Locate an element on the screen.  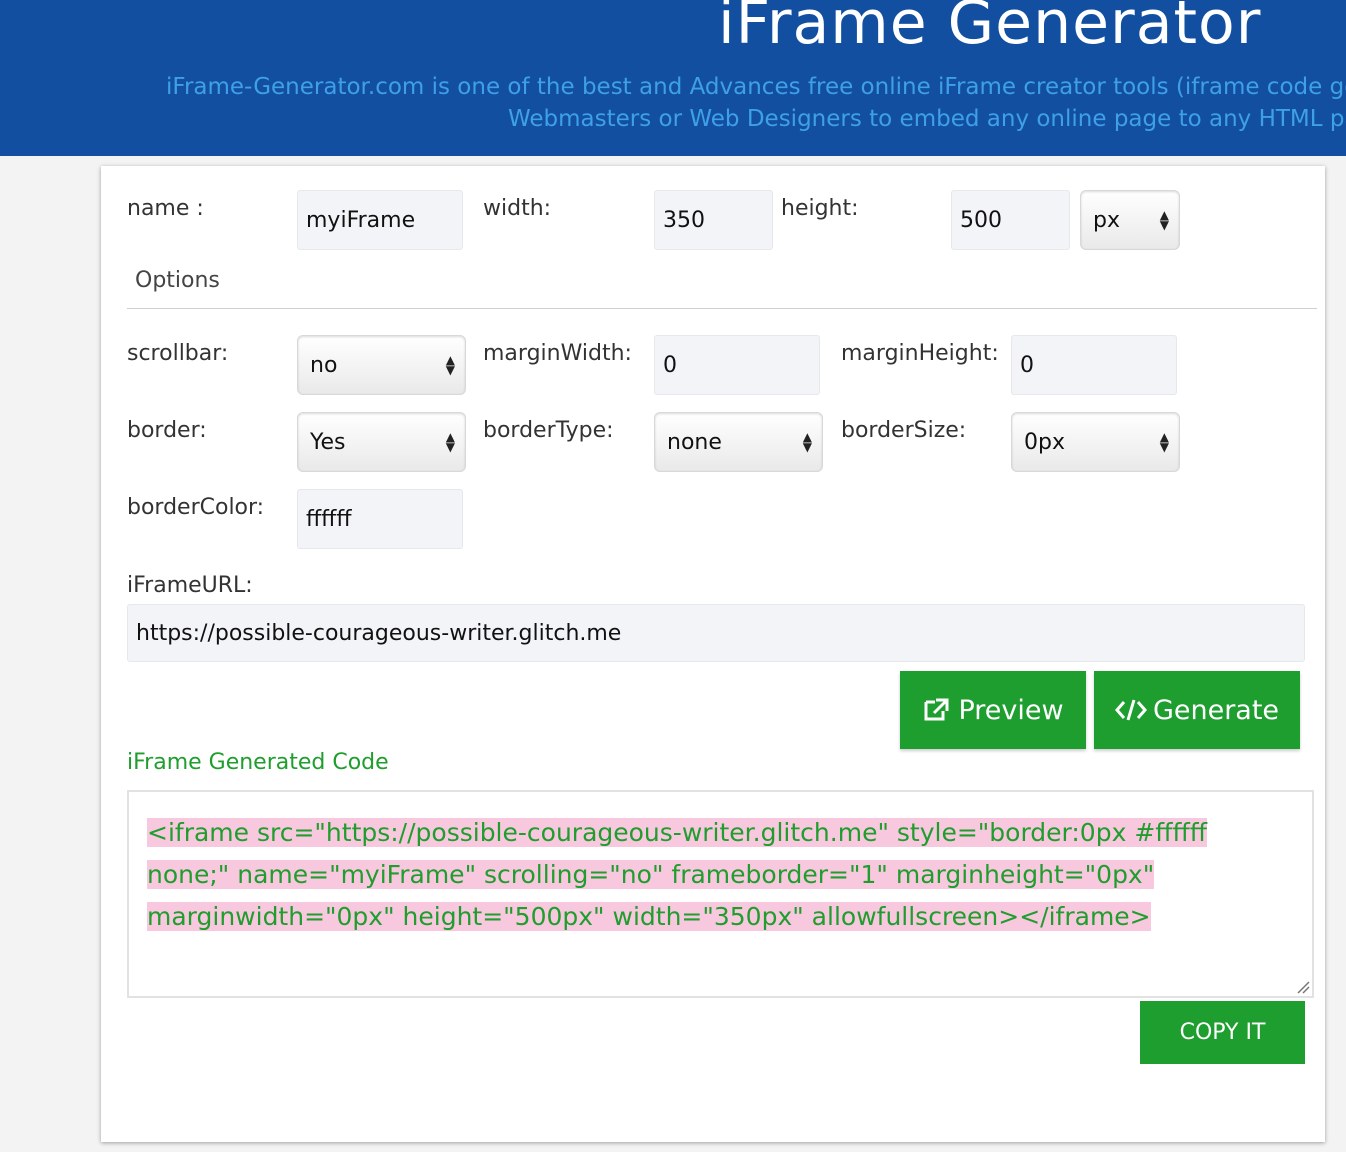
bordercolor-label: borderColor: is located at coordinates (196, 507).